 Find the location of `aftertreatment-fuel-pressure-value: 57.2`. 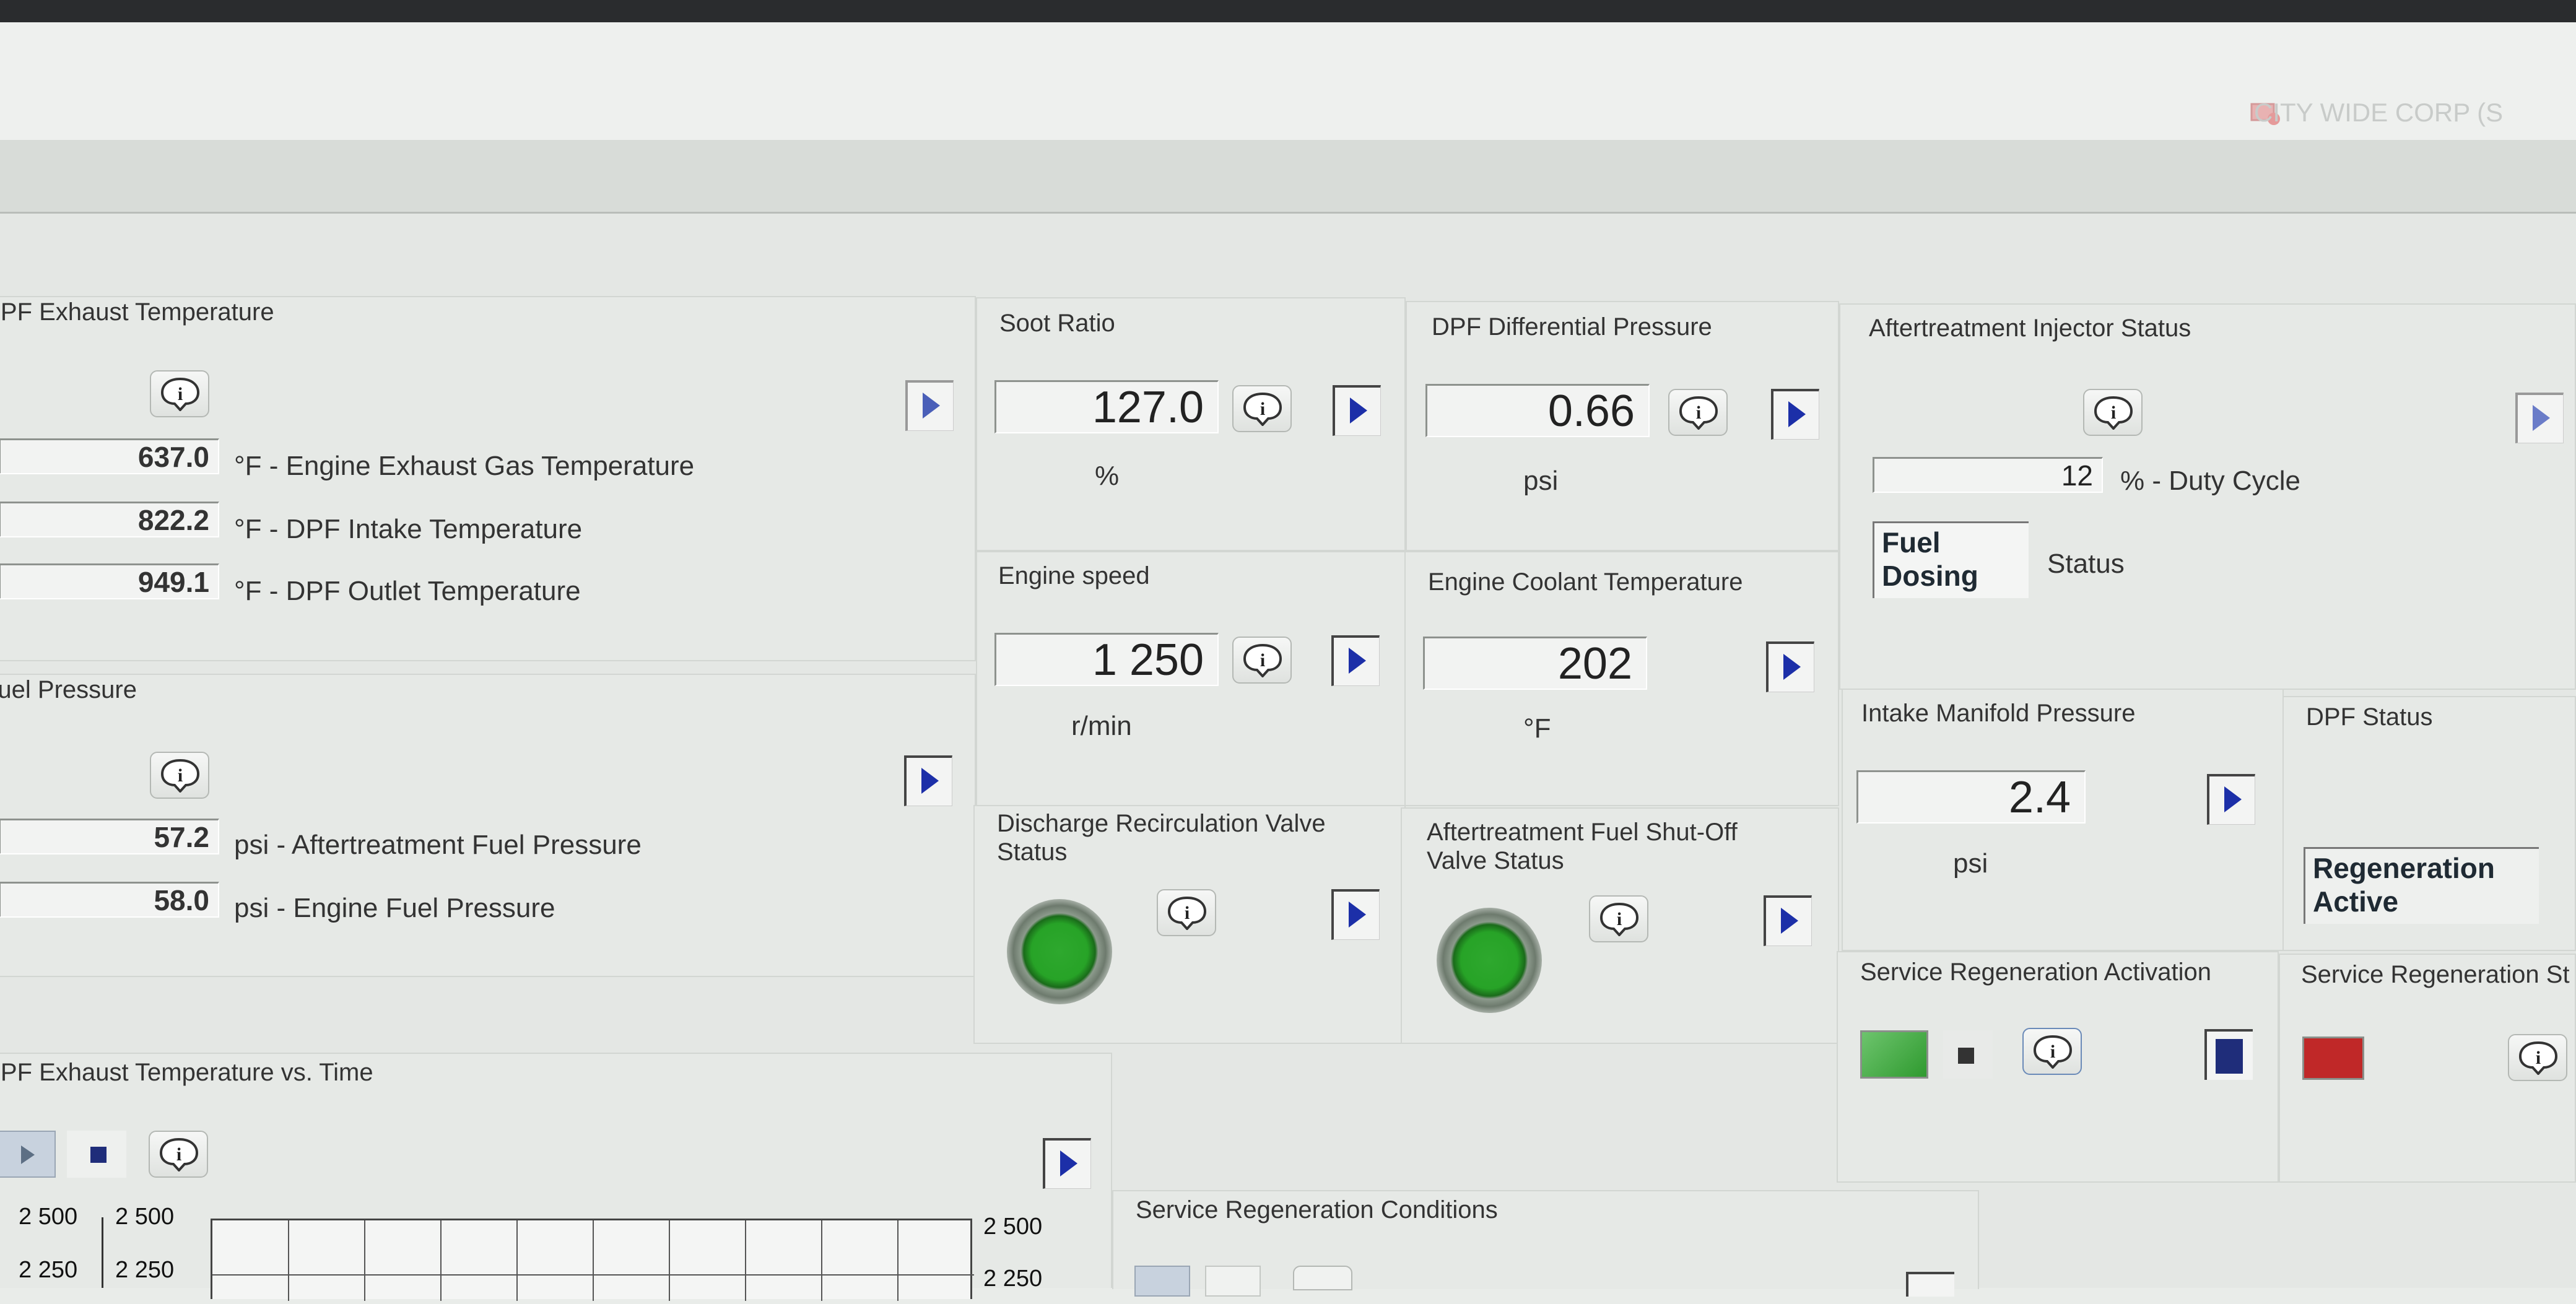

aftertreatment-fuel-pressure-value: 57.2 is located at coordinates (109, 836).